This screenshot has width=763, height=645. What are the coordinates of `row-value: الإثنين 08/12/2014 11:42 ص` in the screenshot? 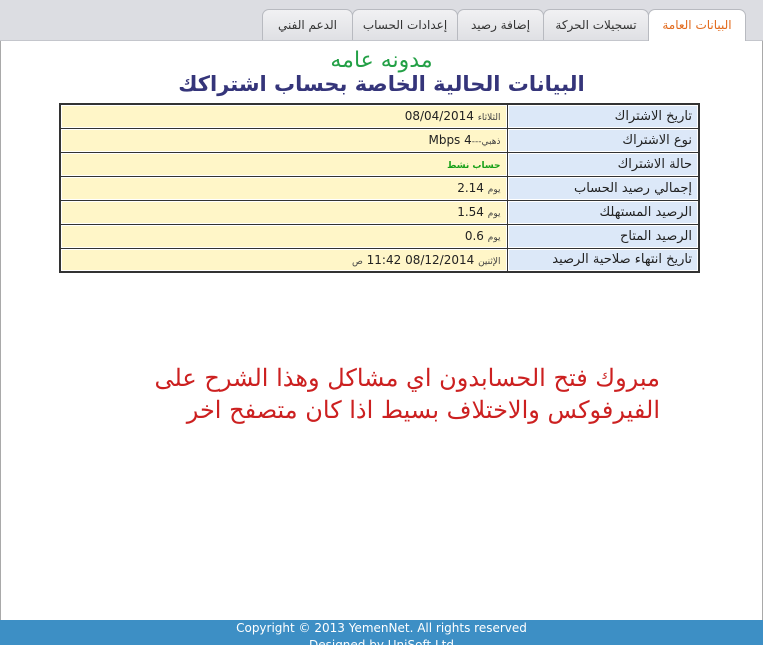 It's located at (283, 260).